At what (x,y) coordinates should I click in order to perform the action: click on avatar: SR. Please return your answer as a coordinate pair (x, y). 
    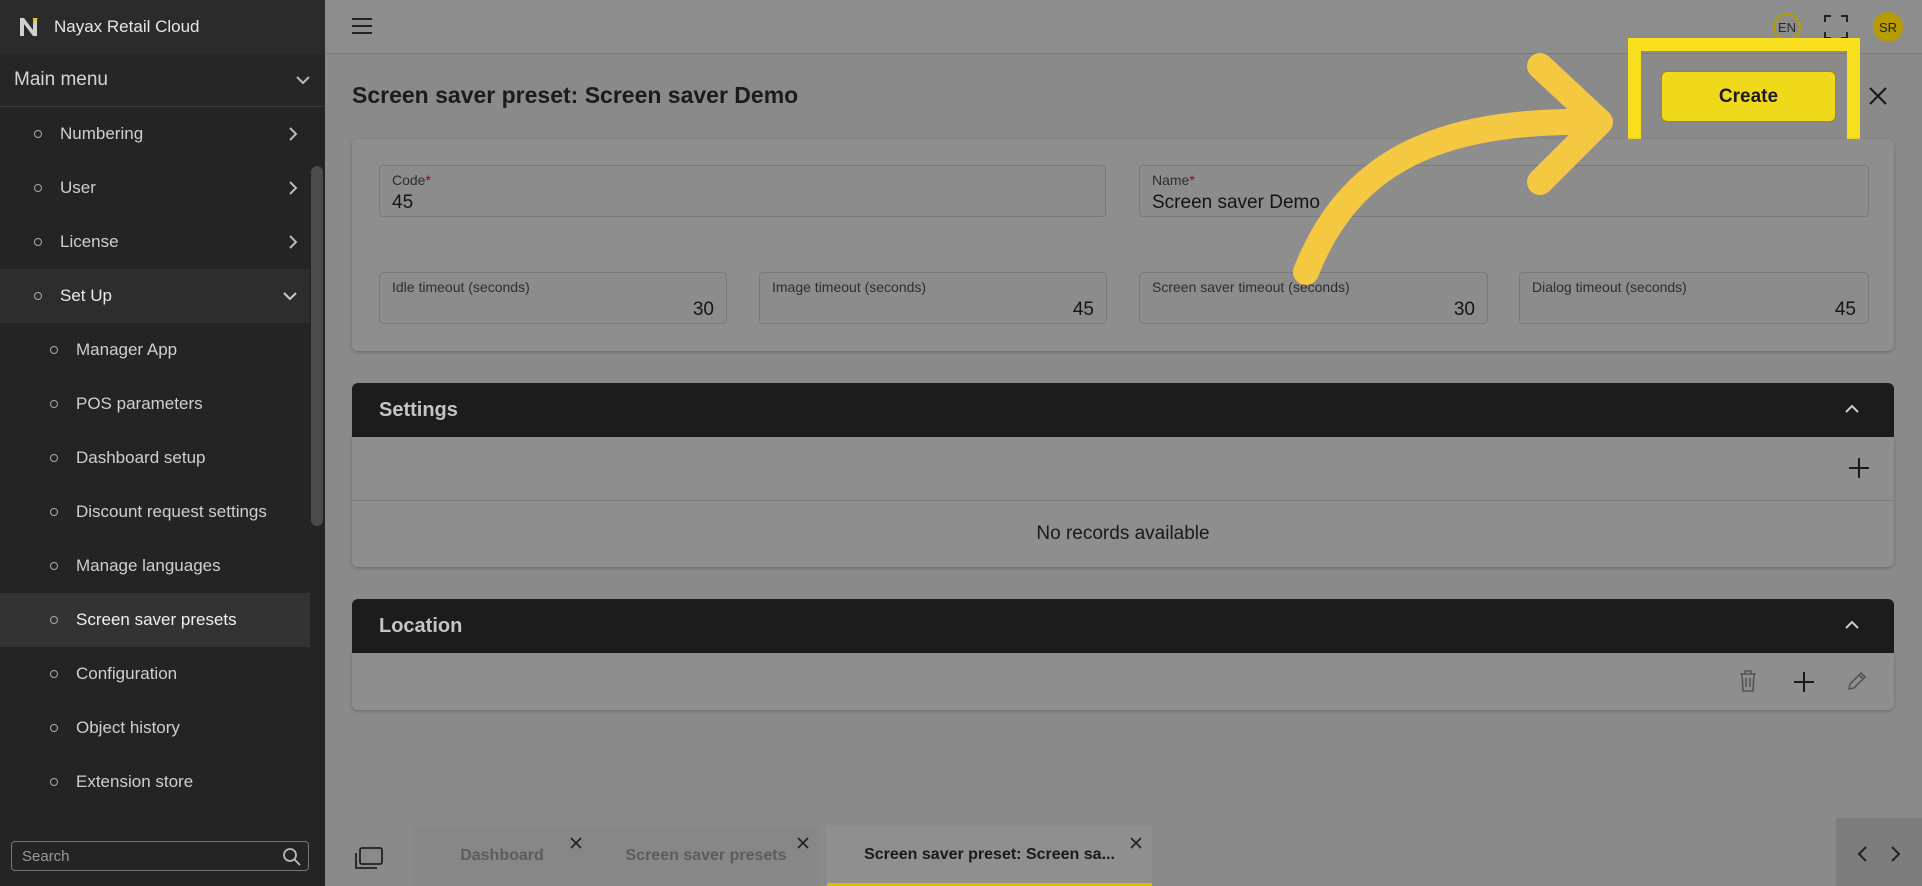
    Looking at the image, I should click on (1888, 27).